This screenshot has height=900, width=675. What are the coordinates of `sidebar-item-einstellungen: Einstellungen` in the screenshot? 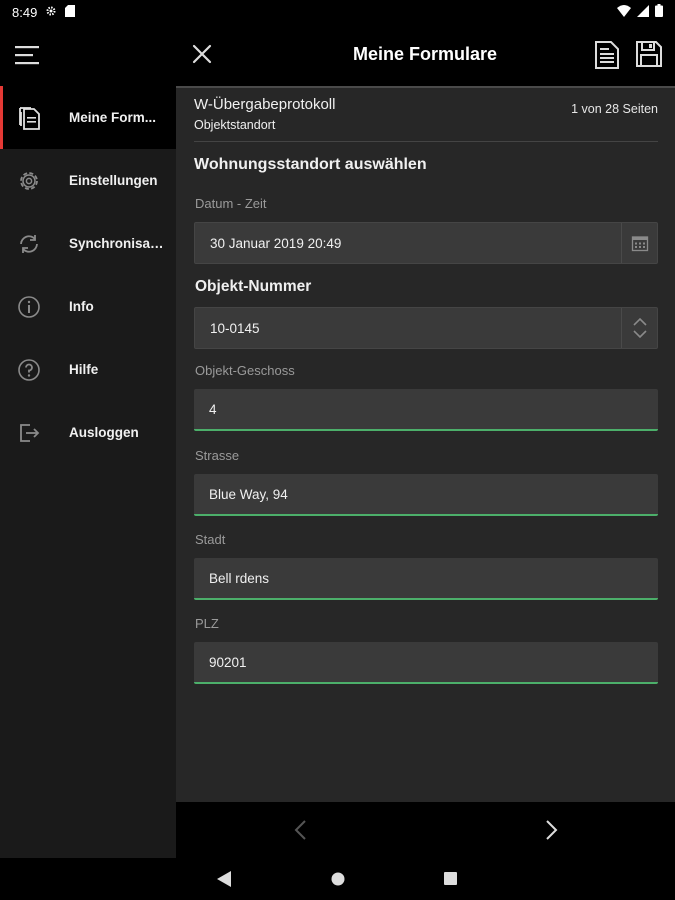 It's located at (88, 180).